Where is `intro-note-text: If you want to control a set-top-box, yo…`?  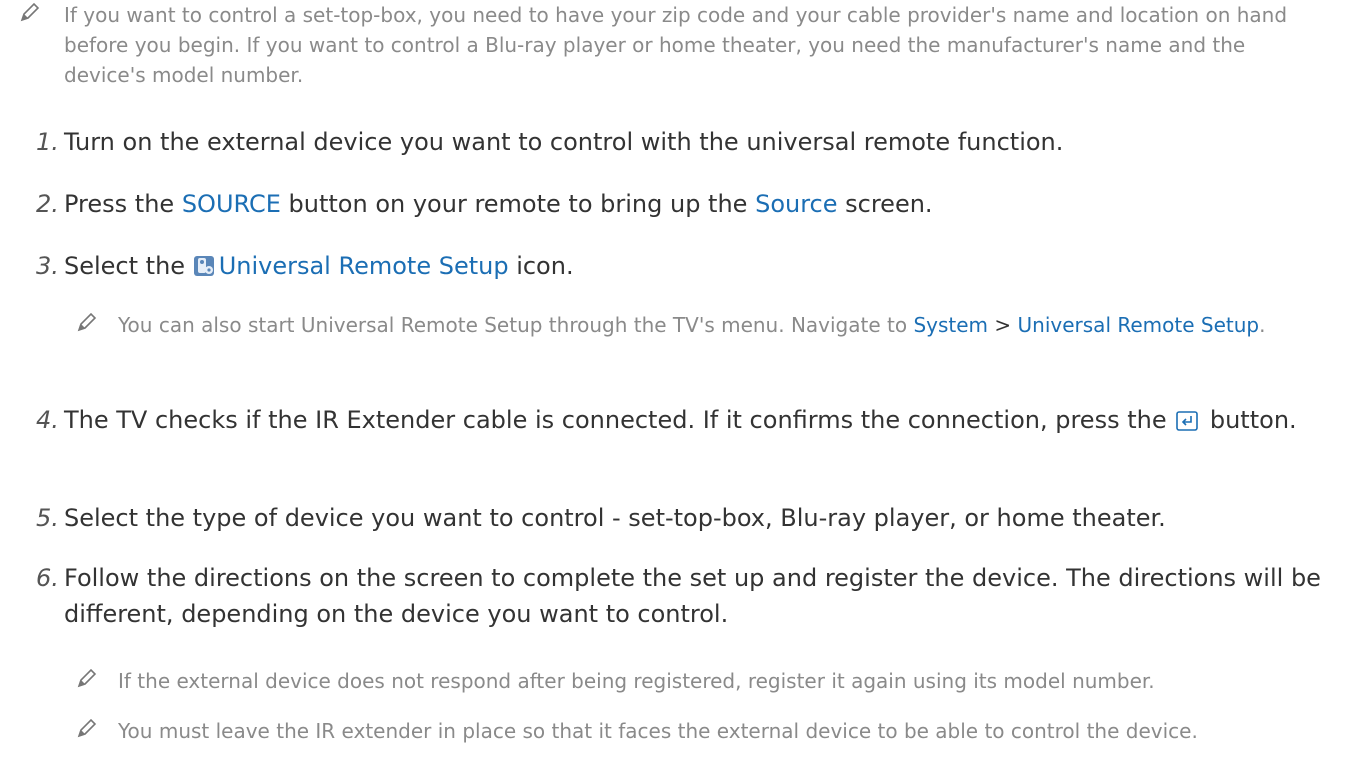
intro-note-text: If you want to control a set-top-box, yo… is located at coordinates (676, 45).